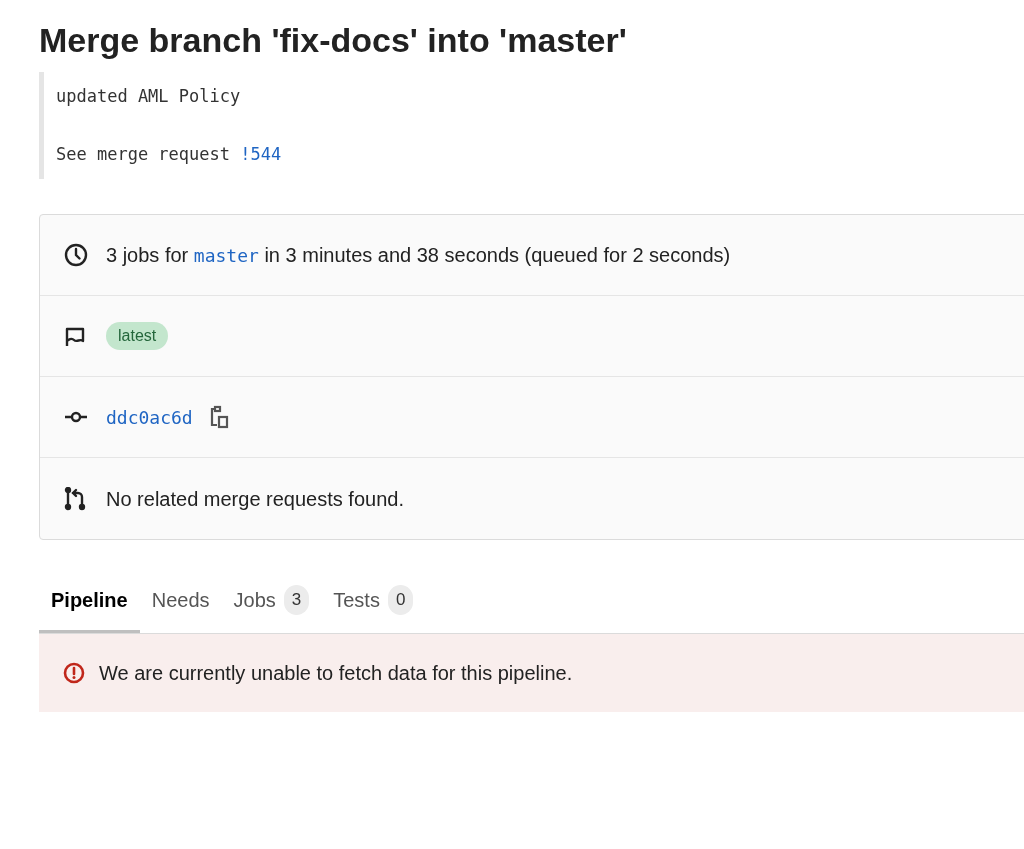 Image resolution: width=1024 pixels, height=849 pixels. What do you see at coordinates (373, 601) in the screenshot?
I see `pipeline-tab: Tests 0` at bounding box center [373, 601].